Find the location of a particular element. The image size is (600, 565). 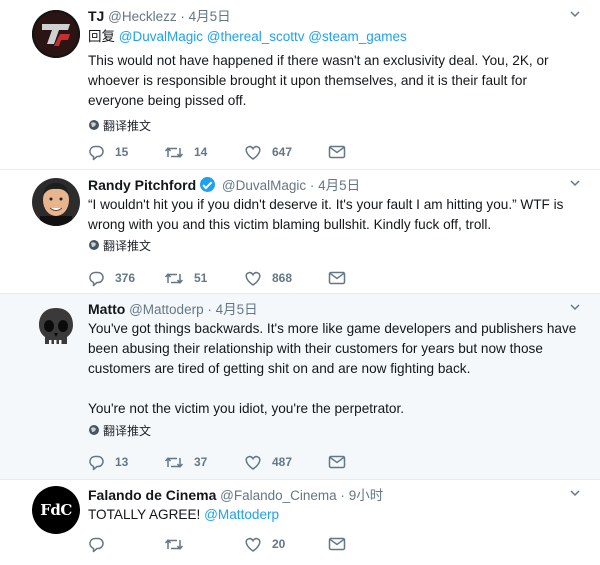

avatar-logo-text: FdC is located at coordinates (56, 510).